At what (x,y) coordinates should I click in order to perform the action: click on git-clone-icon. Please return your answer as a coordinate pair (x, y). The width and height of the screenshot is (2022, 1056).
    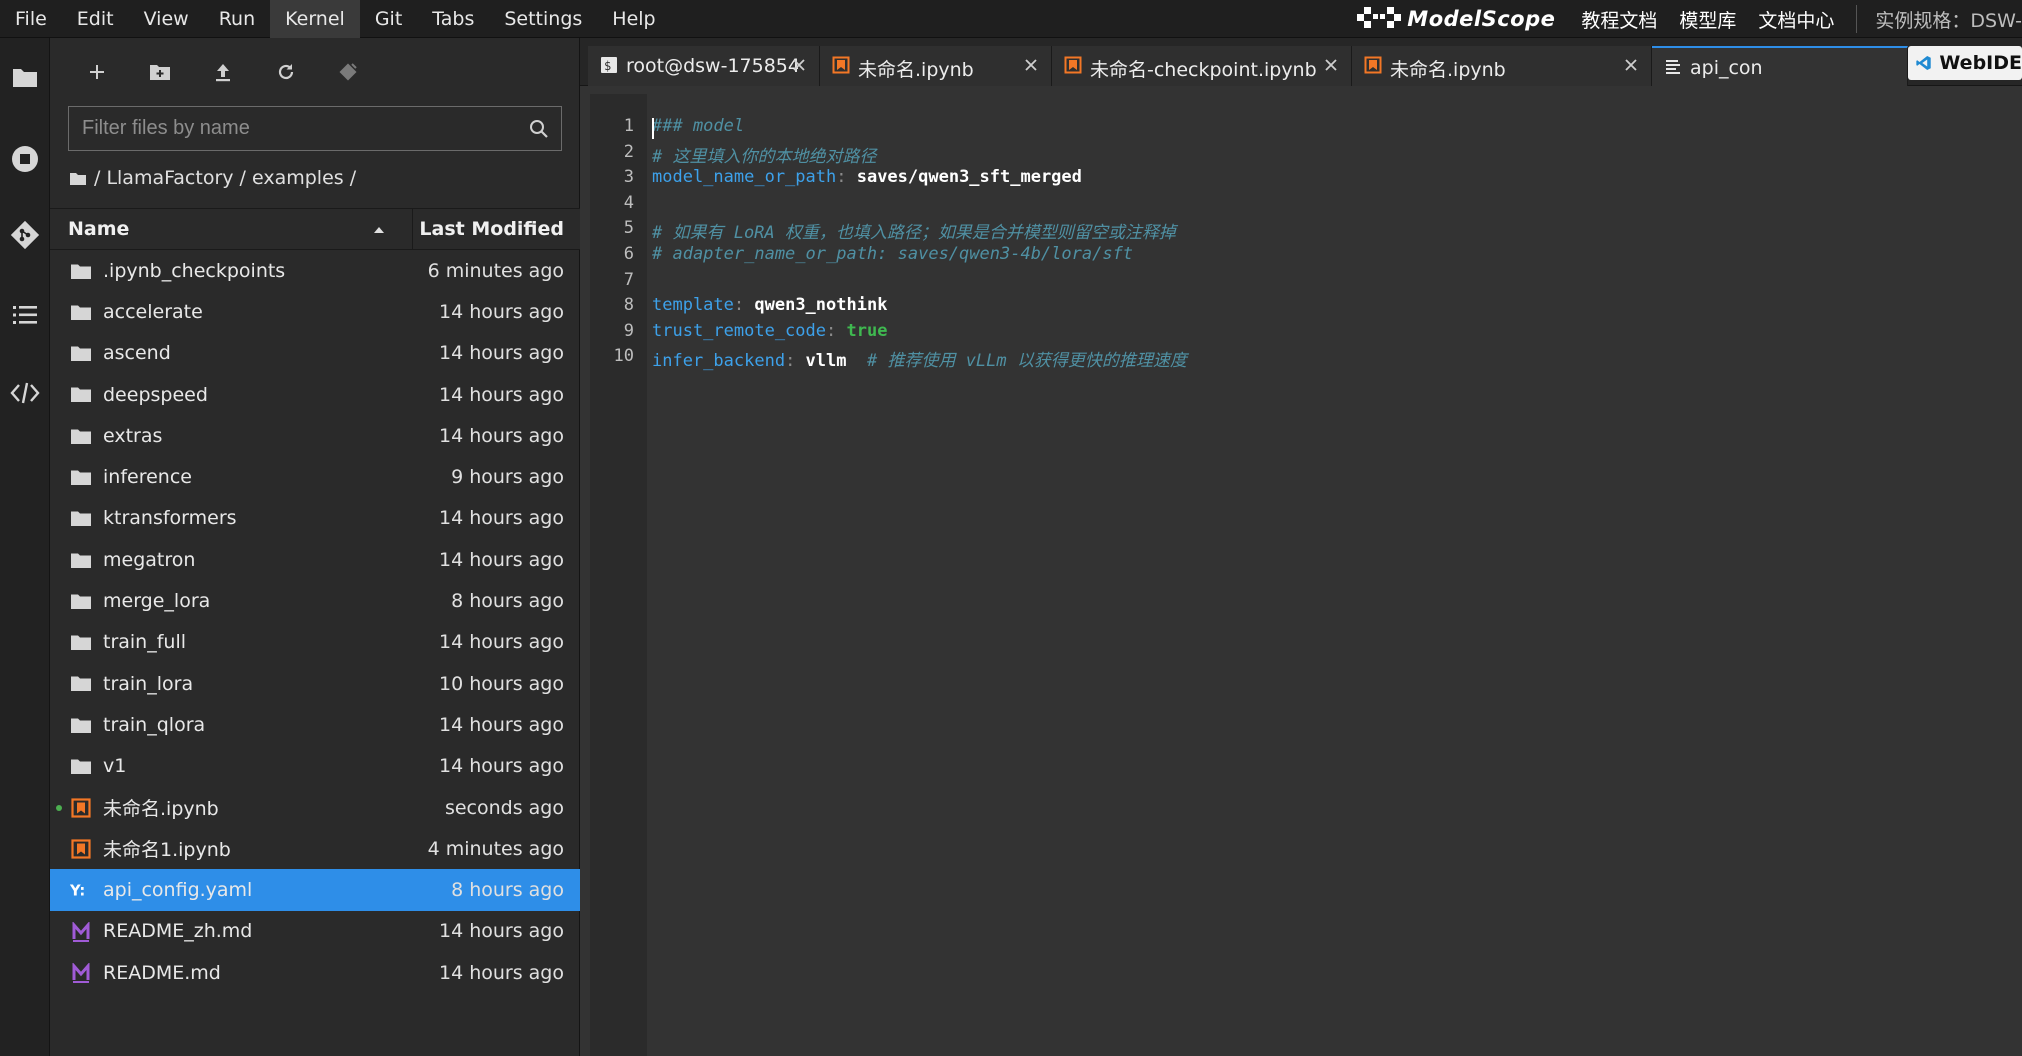
    Looking at the image, I should click on (348, 72).